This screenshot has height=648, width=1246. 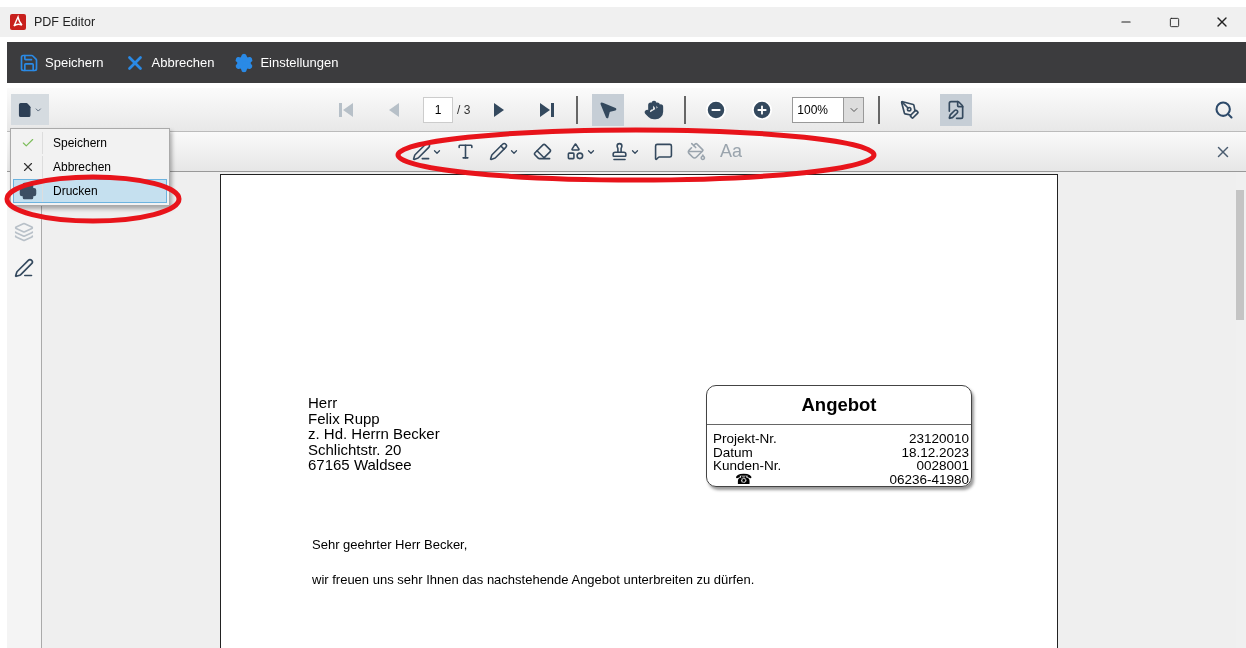 What do you see at coordinates (818, 109) in the screenshot?
I see `zoom-field: 100%` at bounding box center [818, 109].